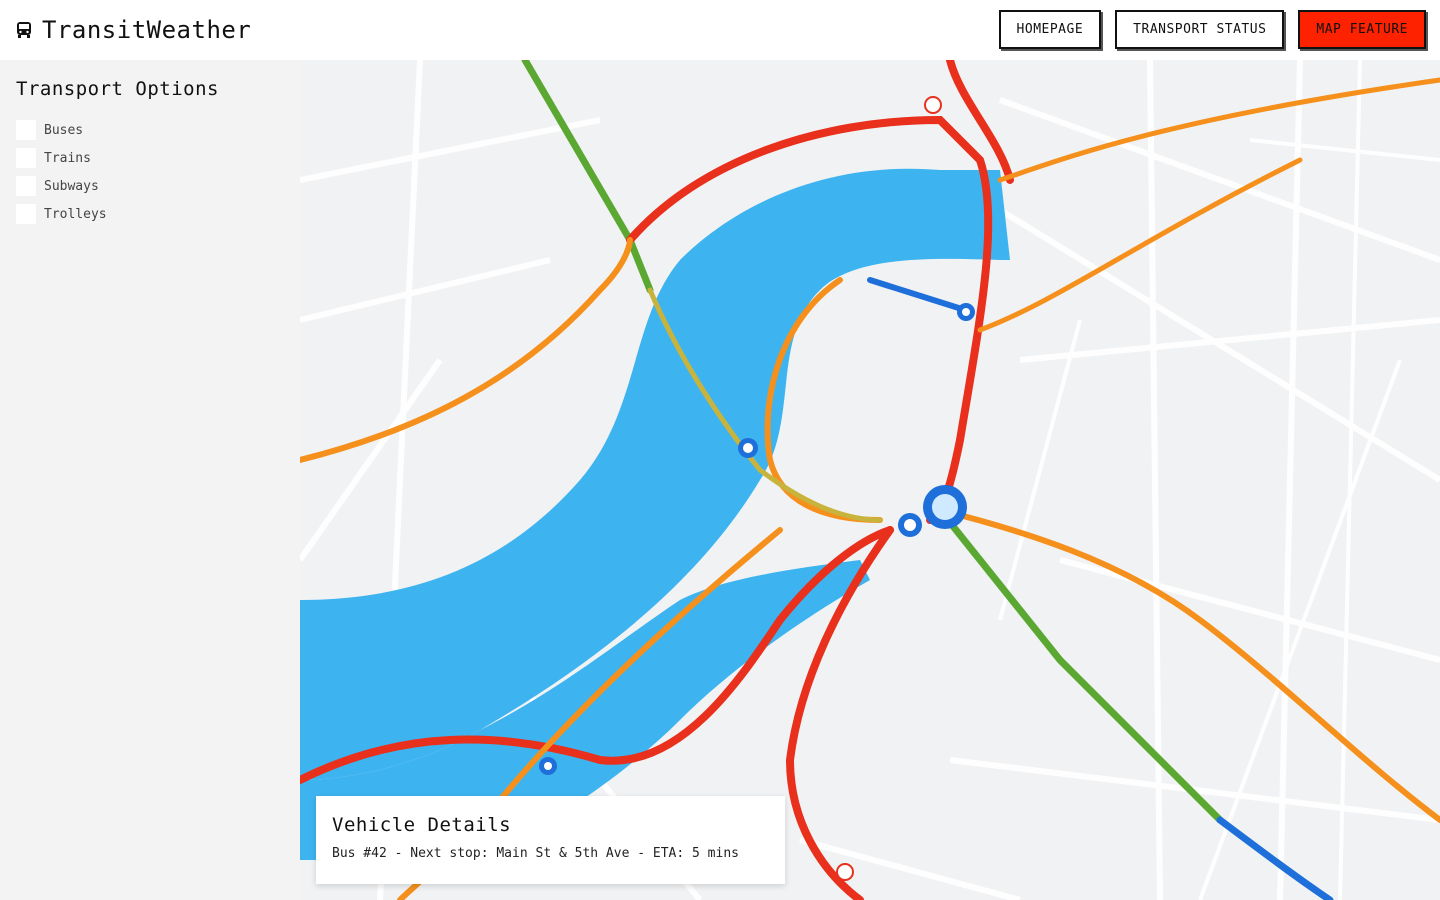 The image size is (1440, 900). I want to click on details-title: Vehicle Details, so click(422, 825).